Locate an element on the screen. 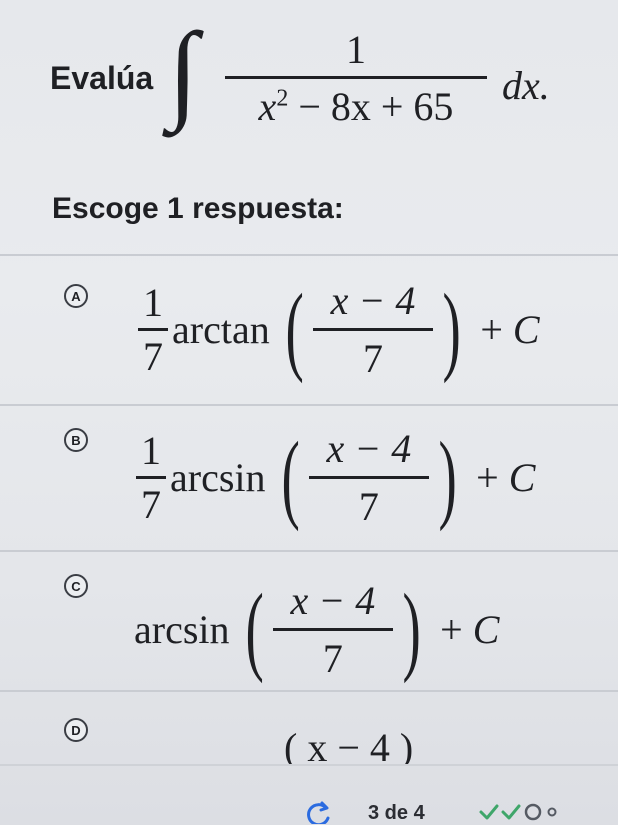 This screenshot has width=618, height=825. answer-prompt: Escoge 1 respuesta: is located at coordinates (198, 208).